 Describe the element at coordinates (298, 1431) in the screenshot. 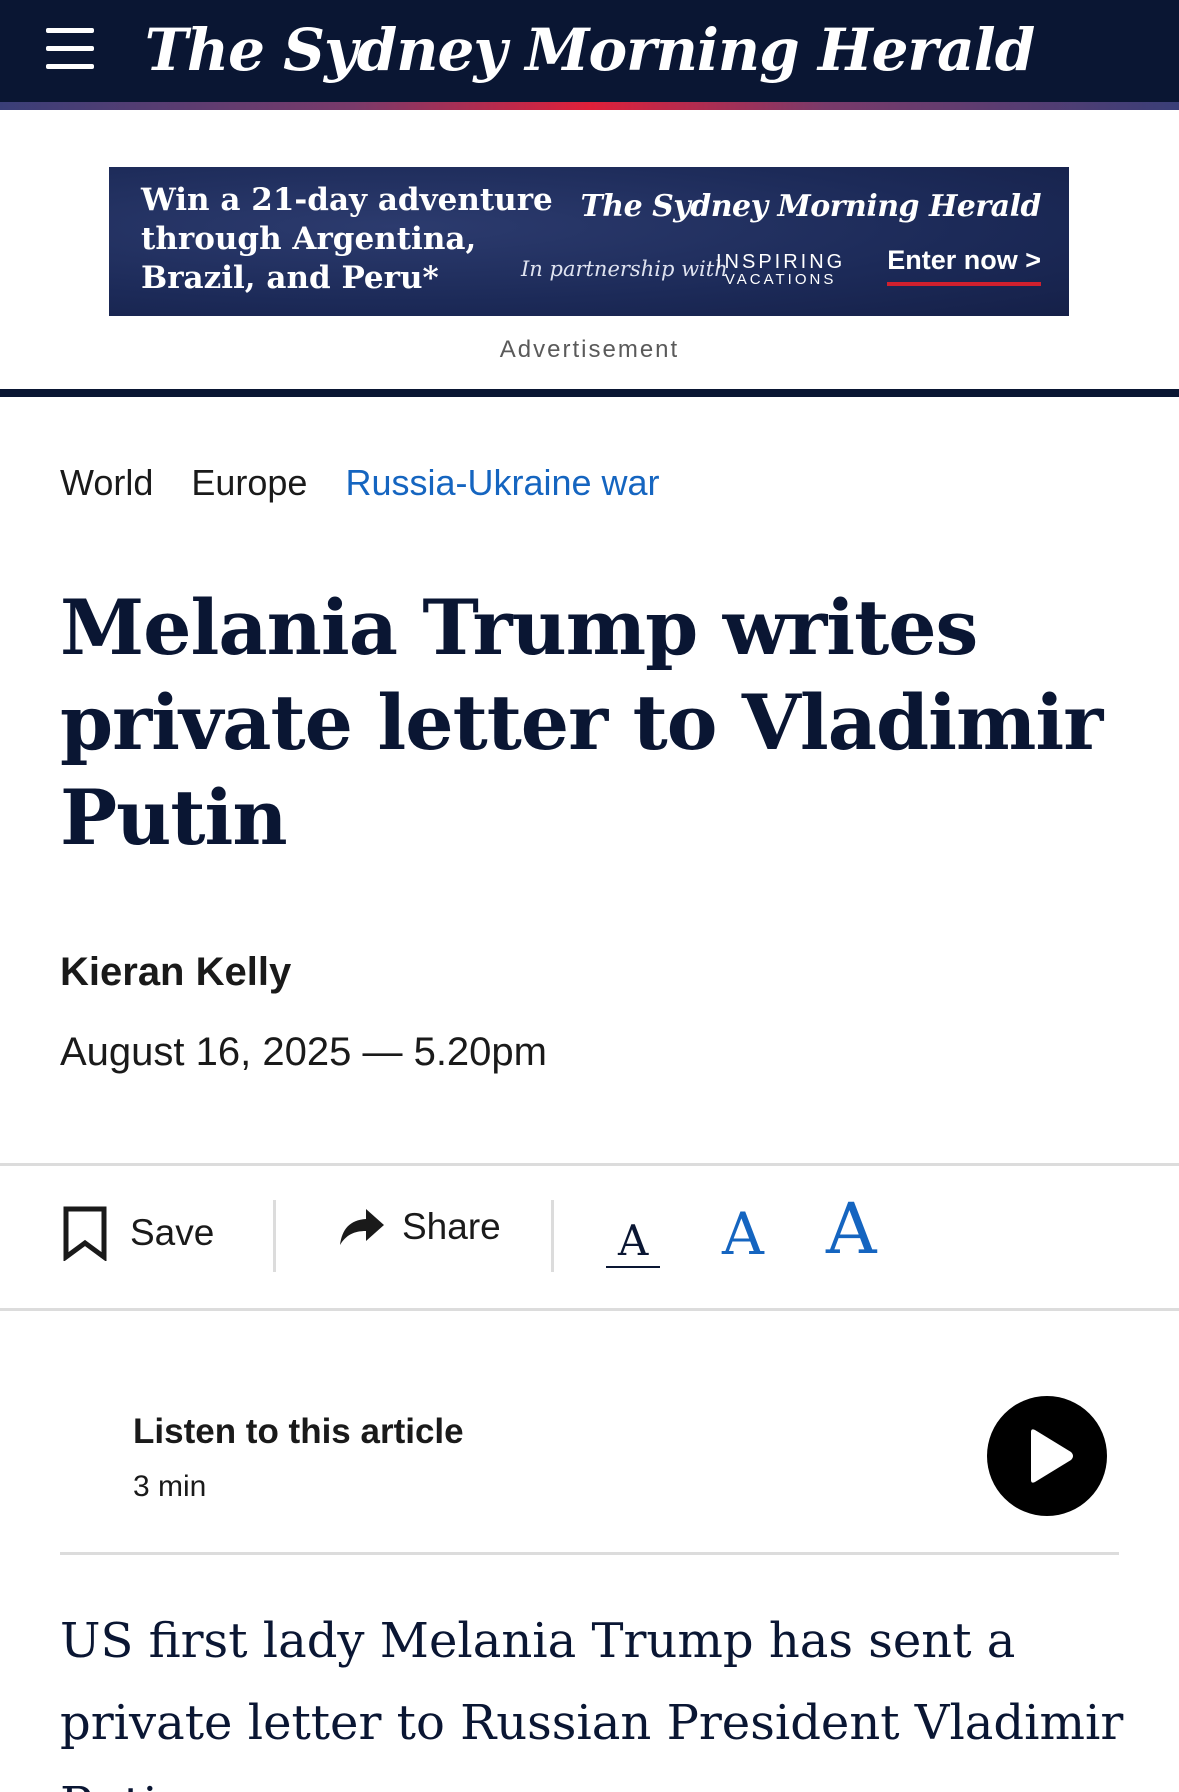

I see `listen-title: Listen to this article` at that location.